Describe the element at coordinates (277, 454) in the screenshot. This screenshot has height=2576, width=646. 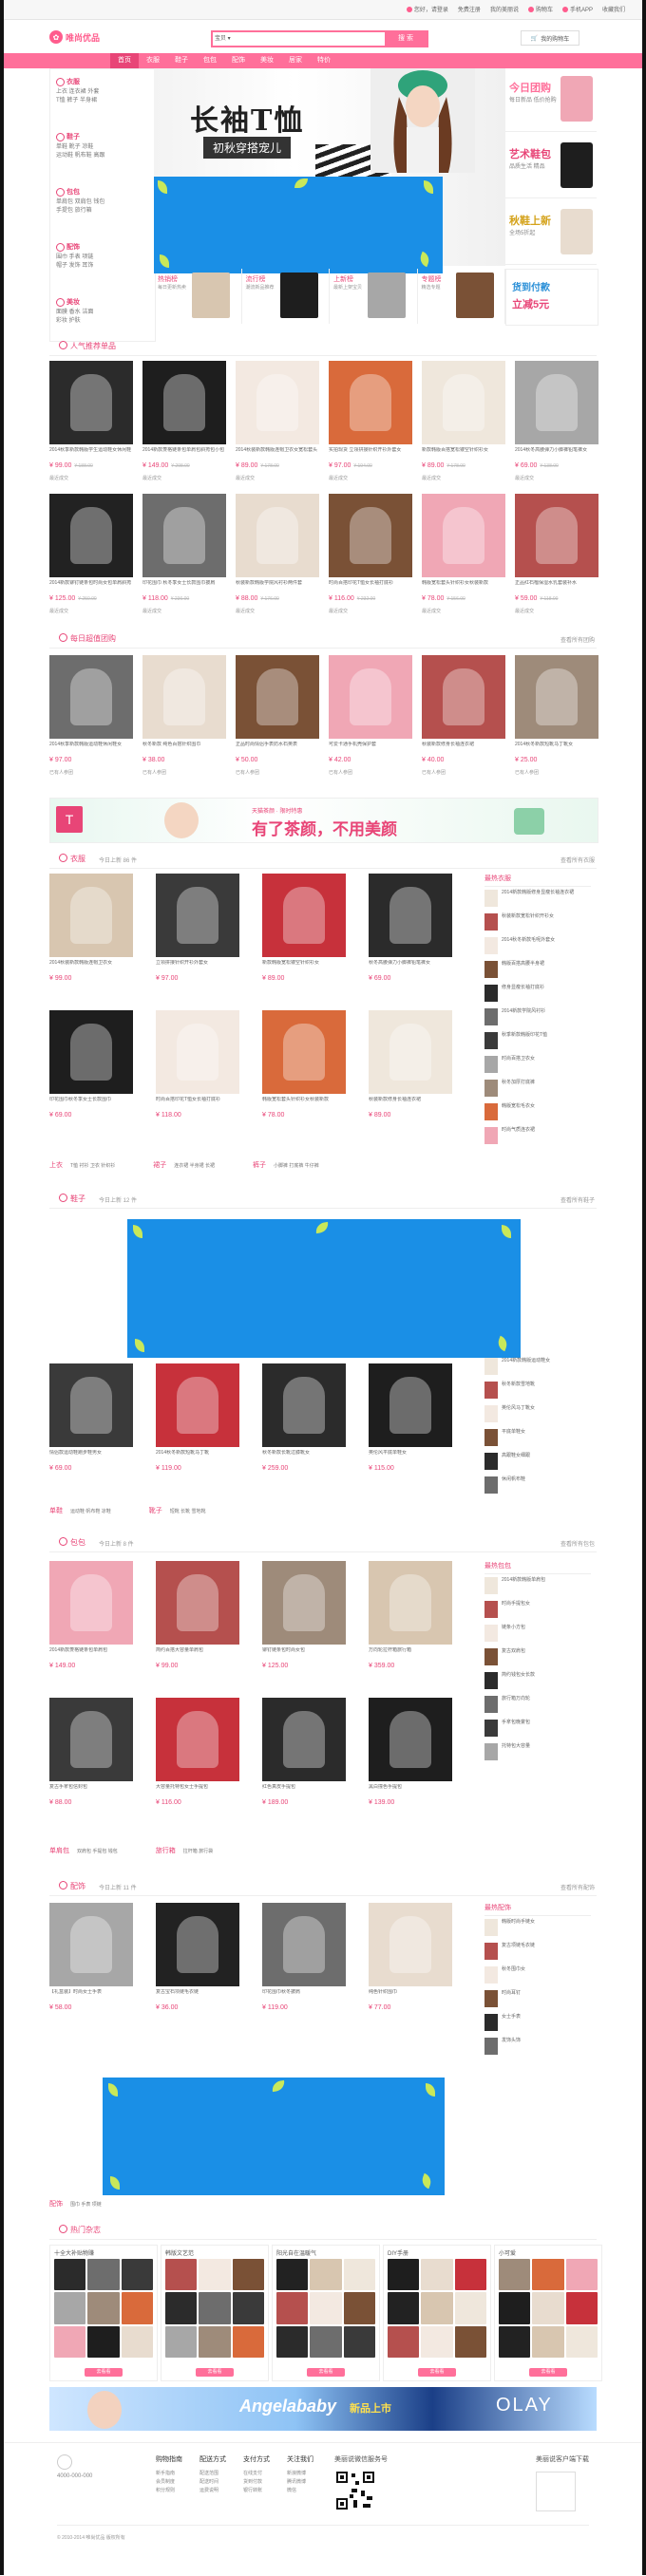
I see `product-title: 2014秋装新款韩版连帽卫衣女宽松套头` at that location.